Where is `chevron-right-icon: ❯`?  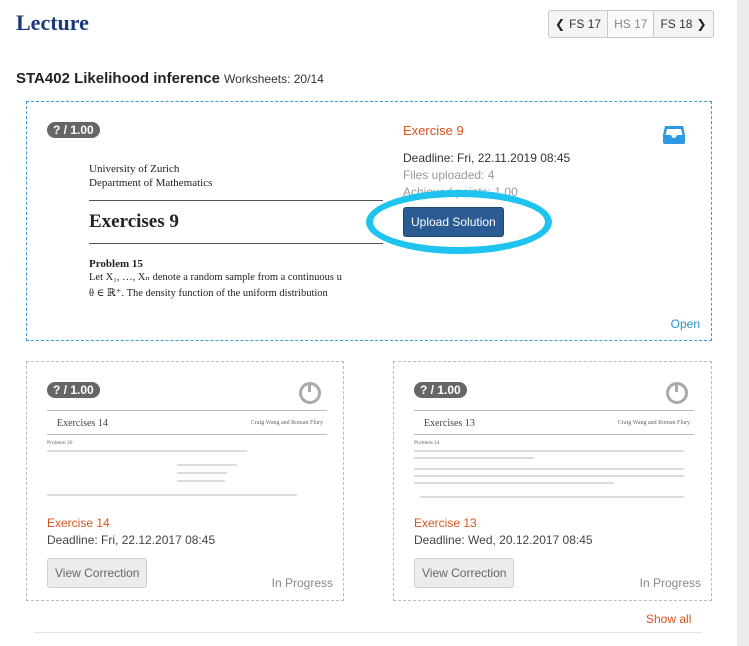 chevron-right-icon: ❯ is located at coordinates (701, 24).